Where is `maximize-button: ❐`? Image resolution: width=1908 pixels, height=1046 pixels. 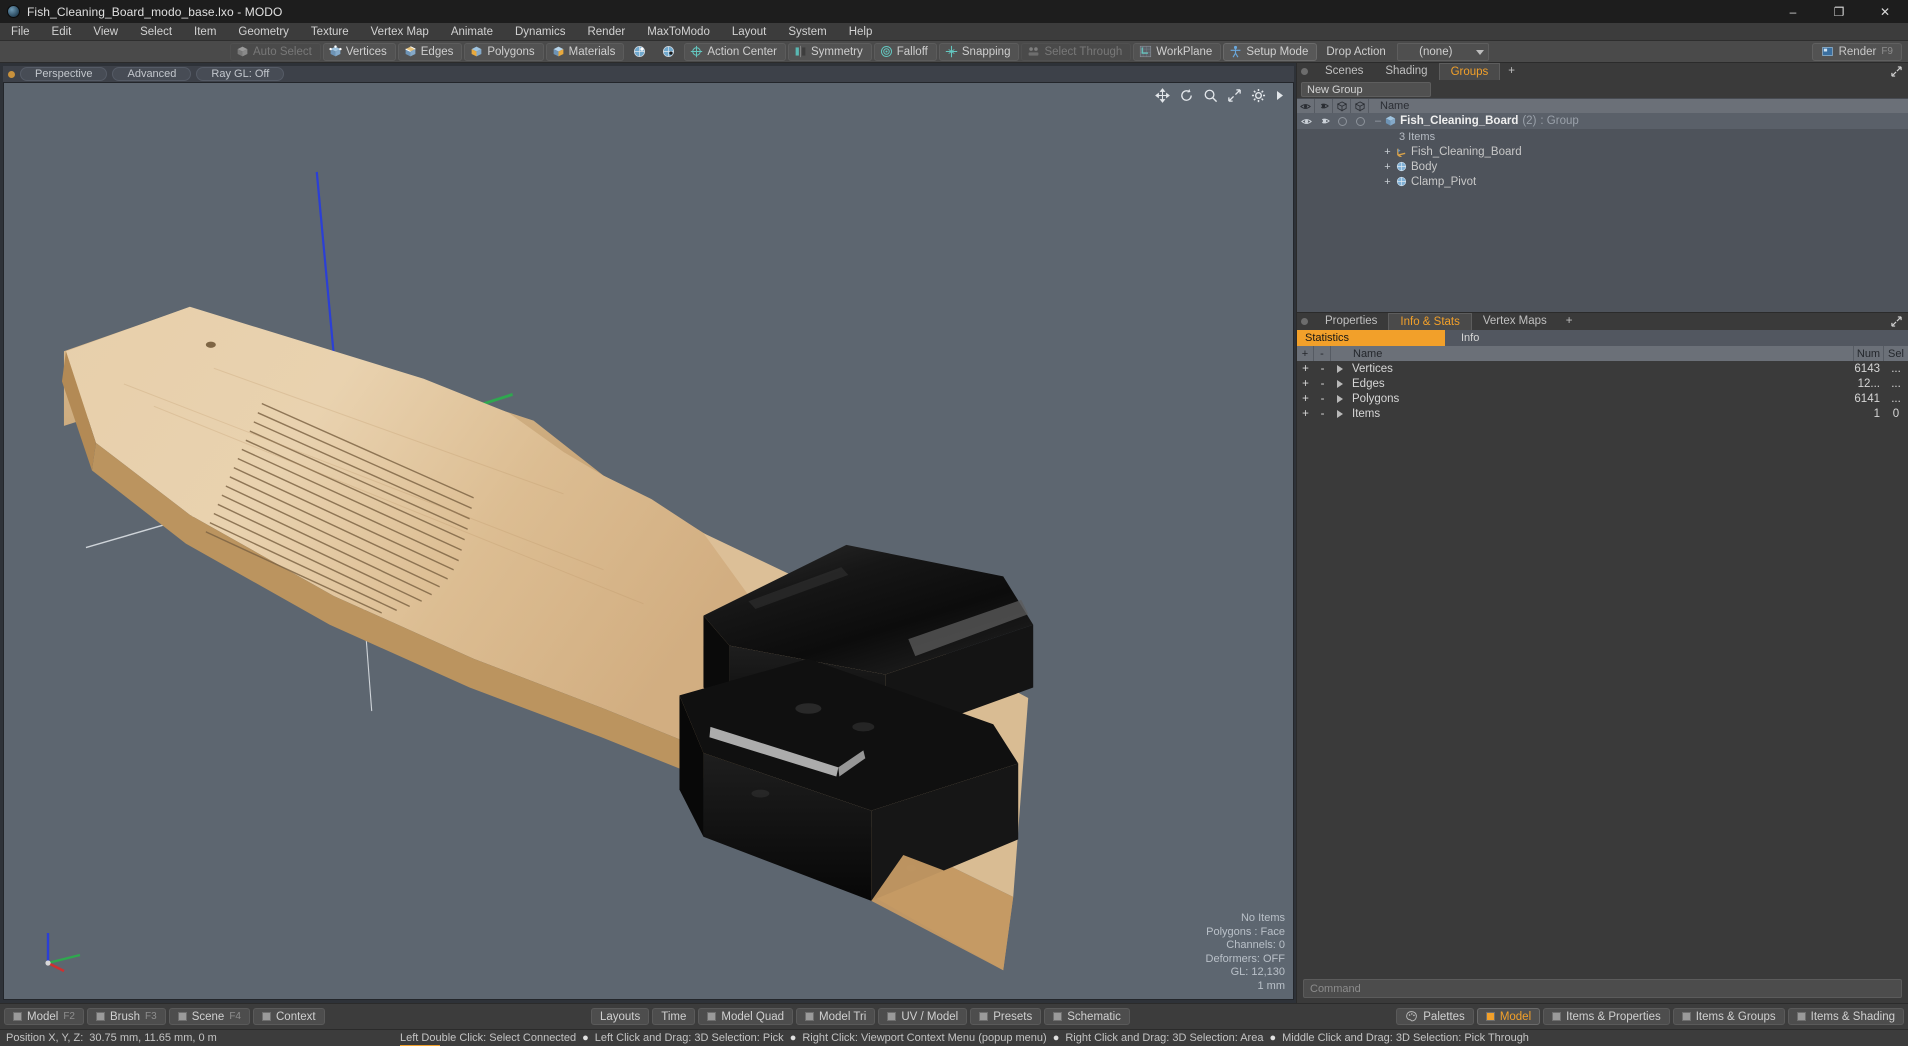
maximize-button: ❐ is located at coordinates (1839, 11).